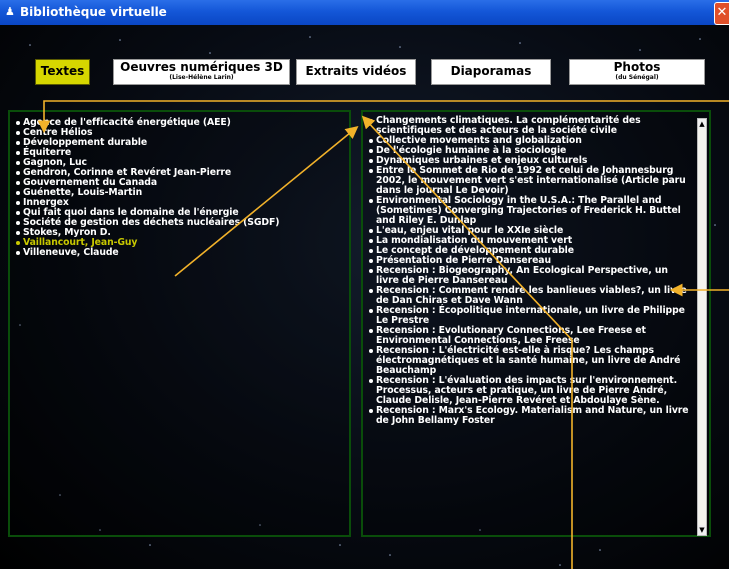  I want to click on tab-extraits-videos: Extraits vidéos, so click(356, 72).